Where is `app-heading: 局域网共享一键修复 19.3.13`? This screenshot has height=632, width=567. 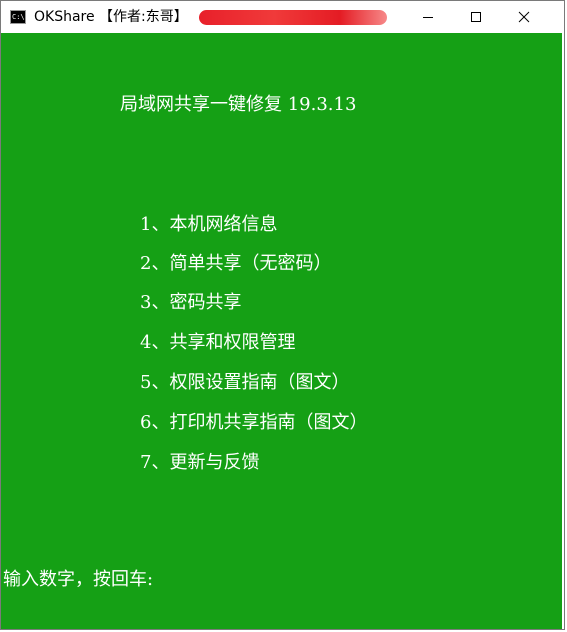 app-heading: 局域网共享一键修复 19.3.13 is located at coordinates (238, 104).